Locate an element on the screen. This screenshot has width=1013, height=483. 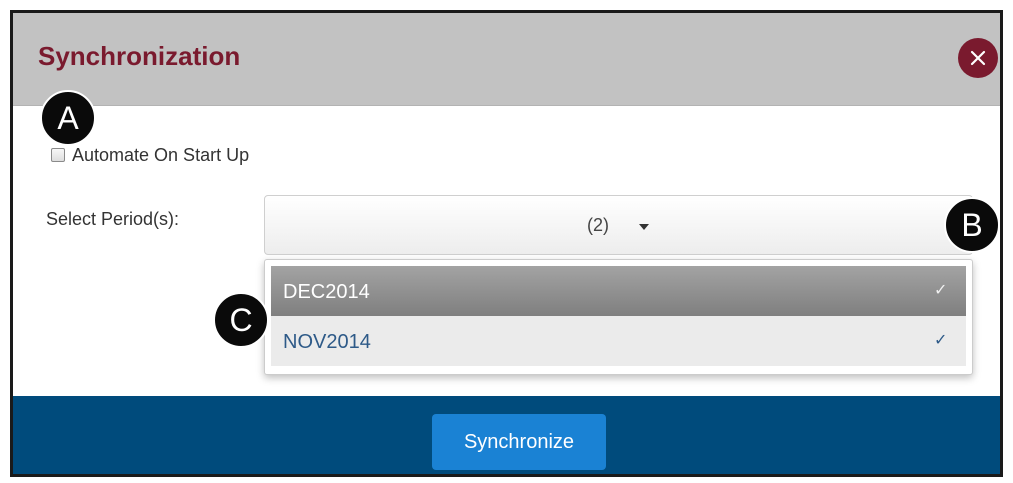
automate-row: Automate On Start Up is located at coordinates (150, 155).